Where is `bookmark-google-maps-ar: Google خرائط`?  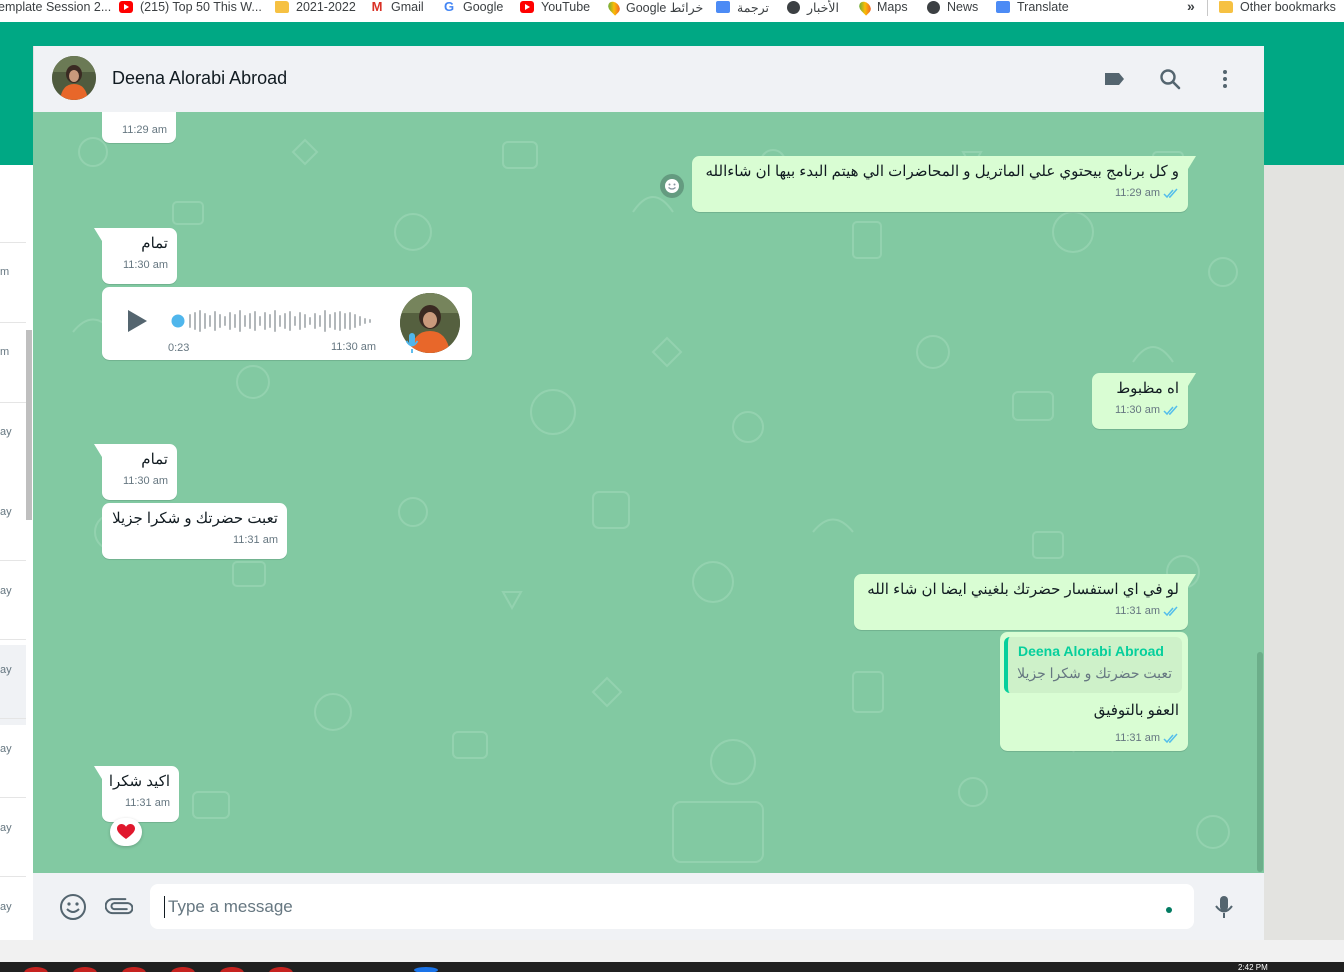
bookmark-google-maps-ar: Google خرائط is located at coordinates (654, 8).